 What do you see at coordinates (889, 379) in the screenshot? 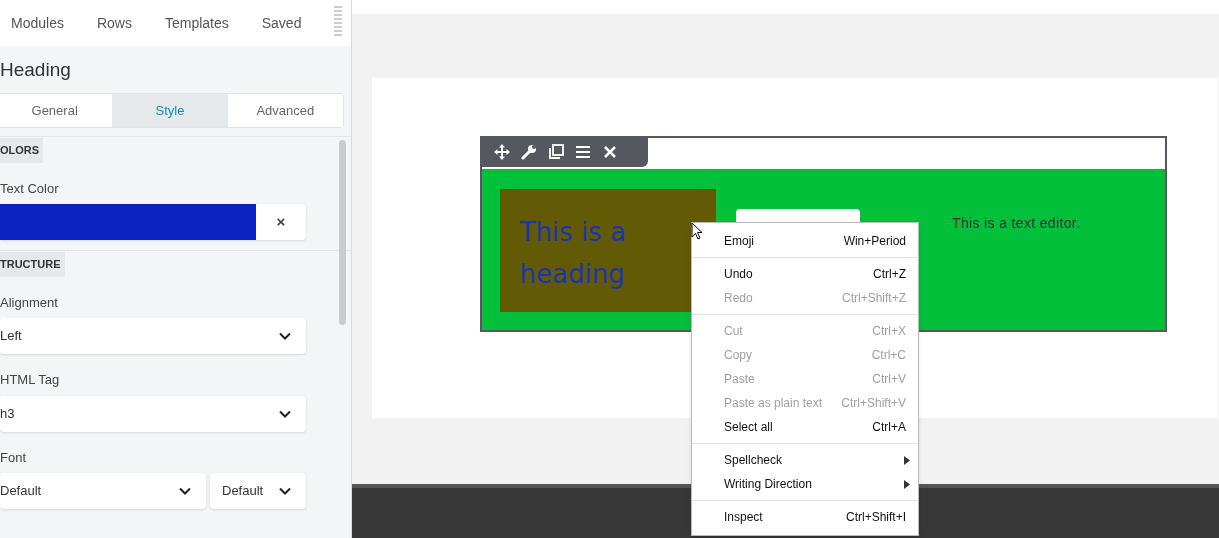
I see `shortcut-text: Ctrl+V` at bounding box center [889, 379].